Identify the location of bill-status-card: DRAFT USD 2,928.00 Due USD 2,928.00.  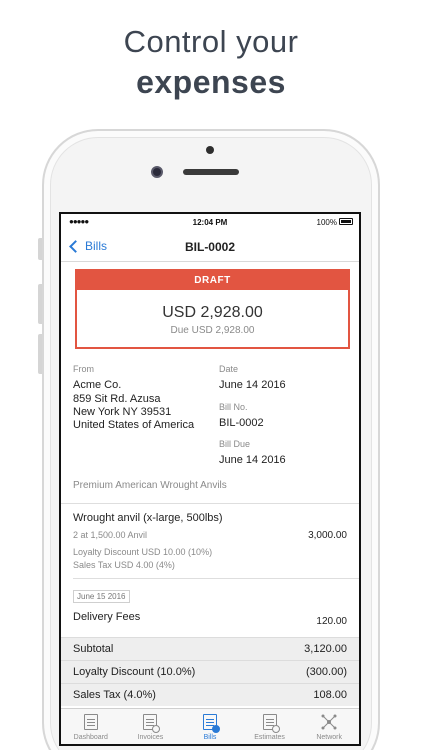
(212, 309).